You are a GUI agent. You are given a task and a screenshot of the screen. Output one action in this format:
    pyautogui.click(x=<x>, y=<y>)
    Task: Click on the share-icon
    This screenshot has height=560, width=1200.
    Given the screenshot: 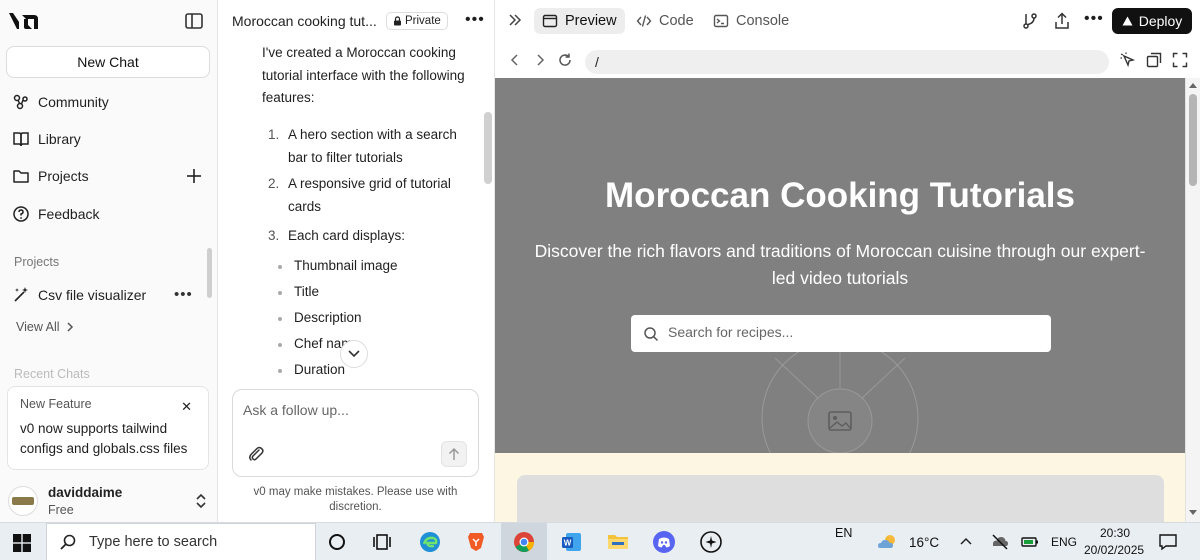 What is the action you would take?
    pyautogui.click(x=1062, y=21)
    